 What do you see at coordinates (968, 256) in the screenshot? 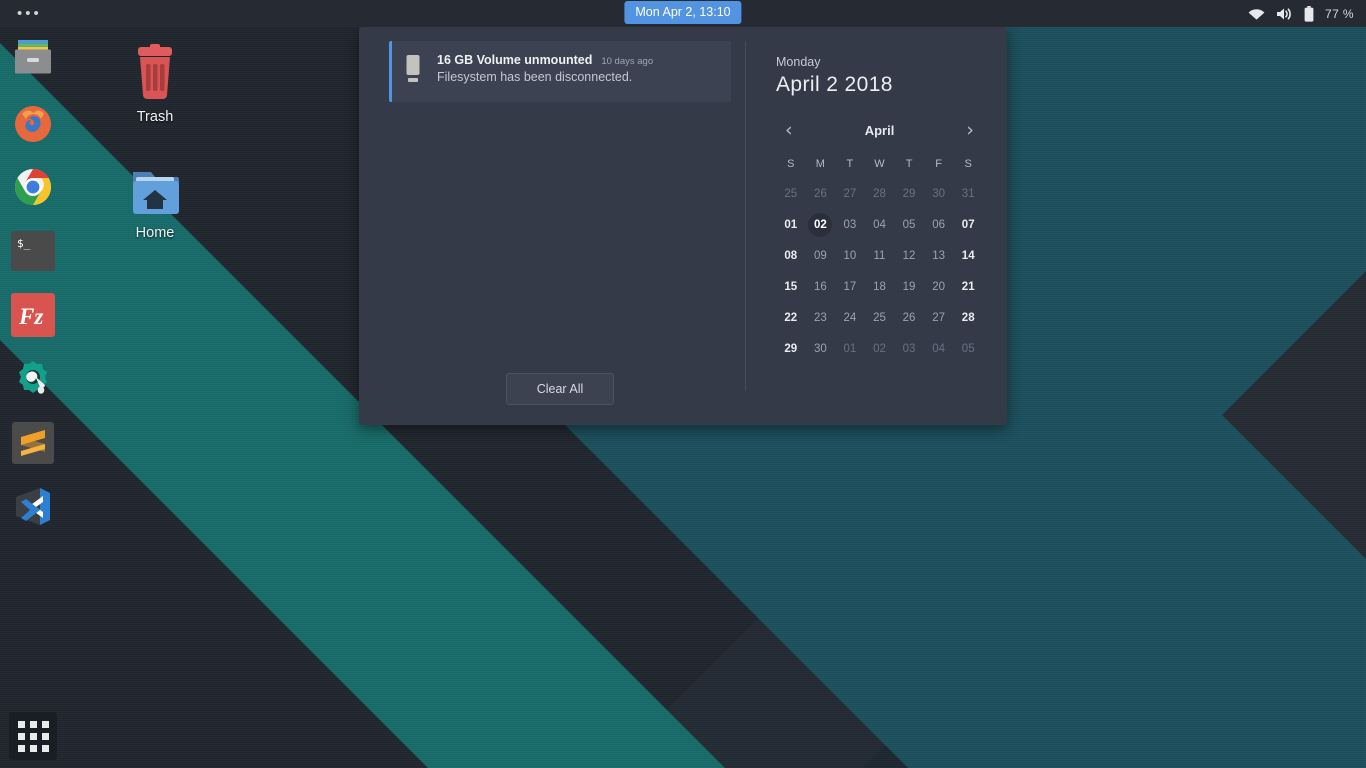
I see `calendar-day: 14` at bounding box center [968, 256].